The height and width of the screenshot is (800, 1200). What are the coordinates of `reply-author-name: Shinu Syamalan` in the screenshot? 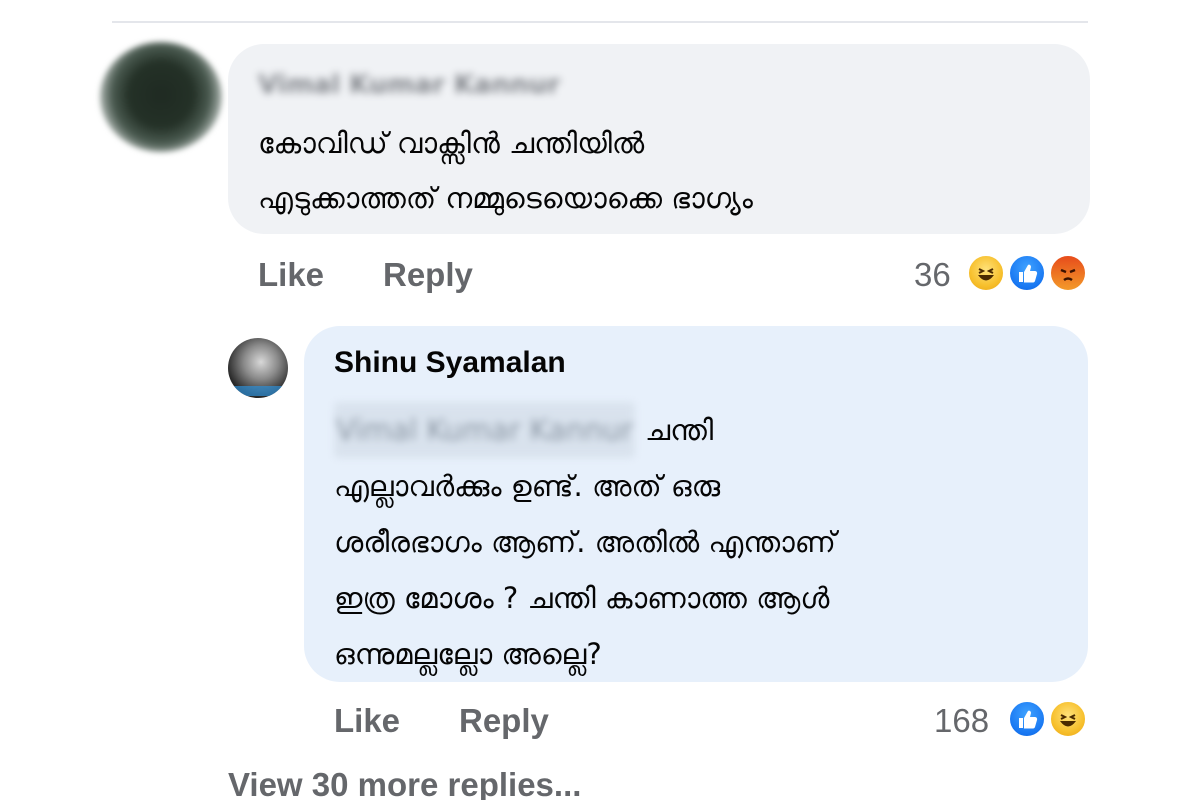 It's located at (450, 363).